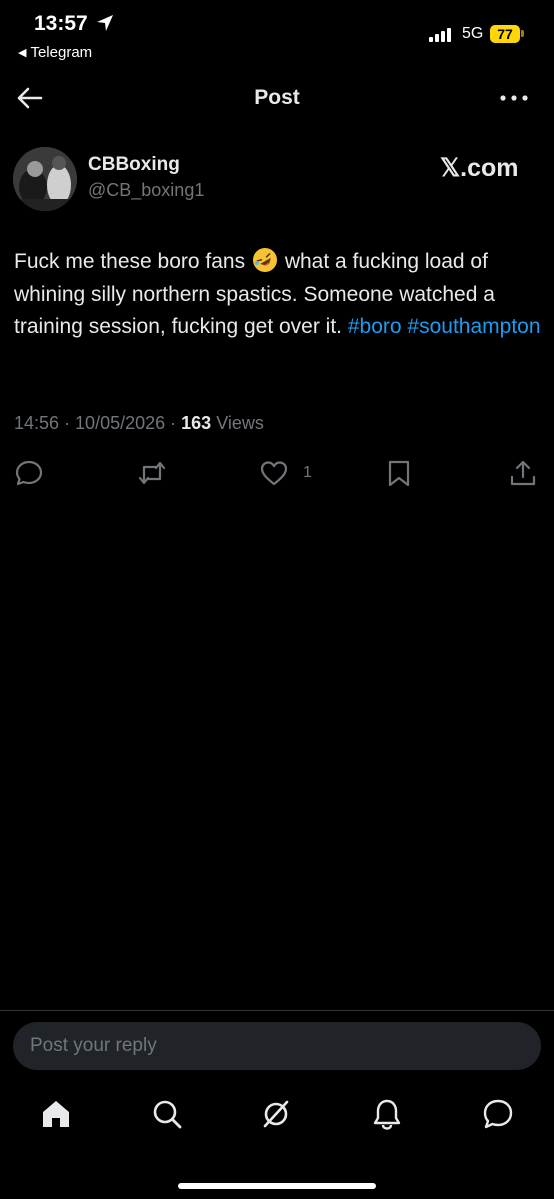 The width and height of the screenshot is (554, 1199). I want to click on share-icon, so click(523, 473).